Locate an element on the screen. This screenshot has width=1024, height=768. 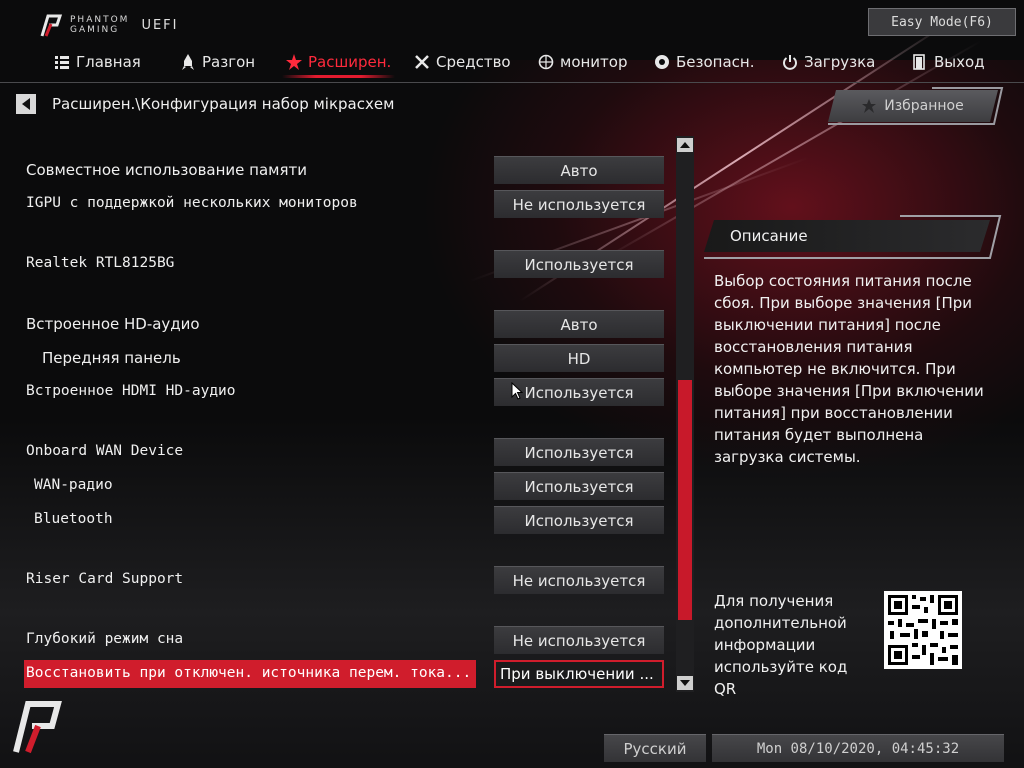
tab-label: Загрузка is located at coordinates (840, 62).